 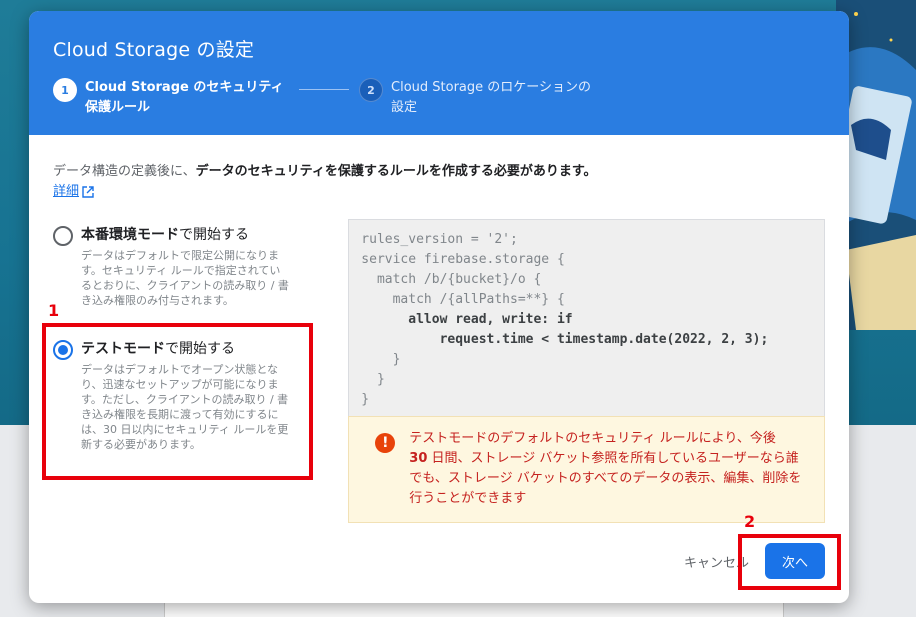 What do you see at coordinates (88, 192) in the screenshot?
I see `external-link-icon` at bounding box center [88, 192].